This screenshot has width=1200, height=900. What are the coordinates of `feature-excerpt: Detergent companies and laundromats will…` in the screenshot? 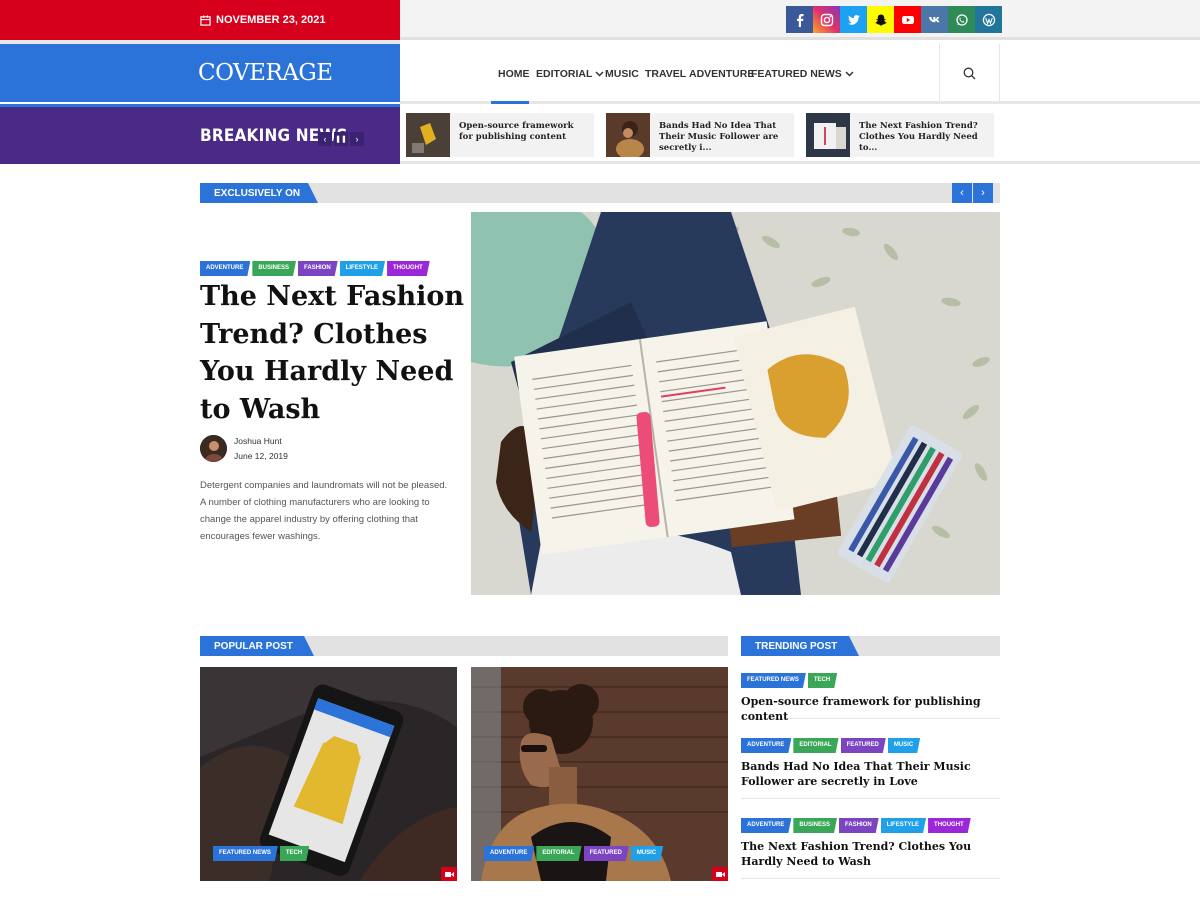 It's located at (324, 511).